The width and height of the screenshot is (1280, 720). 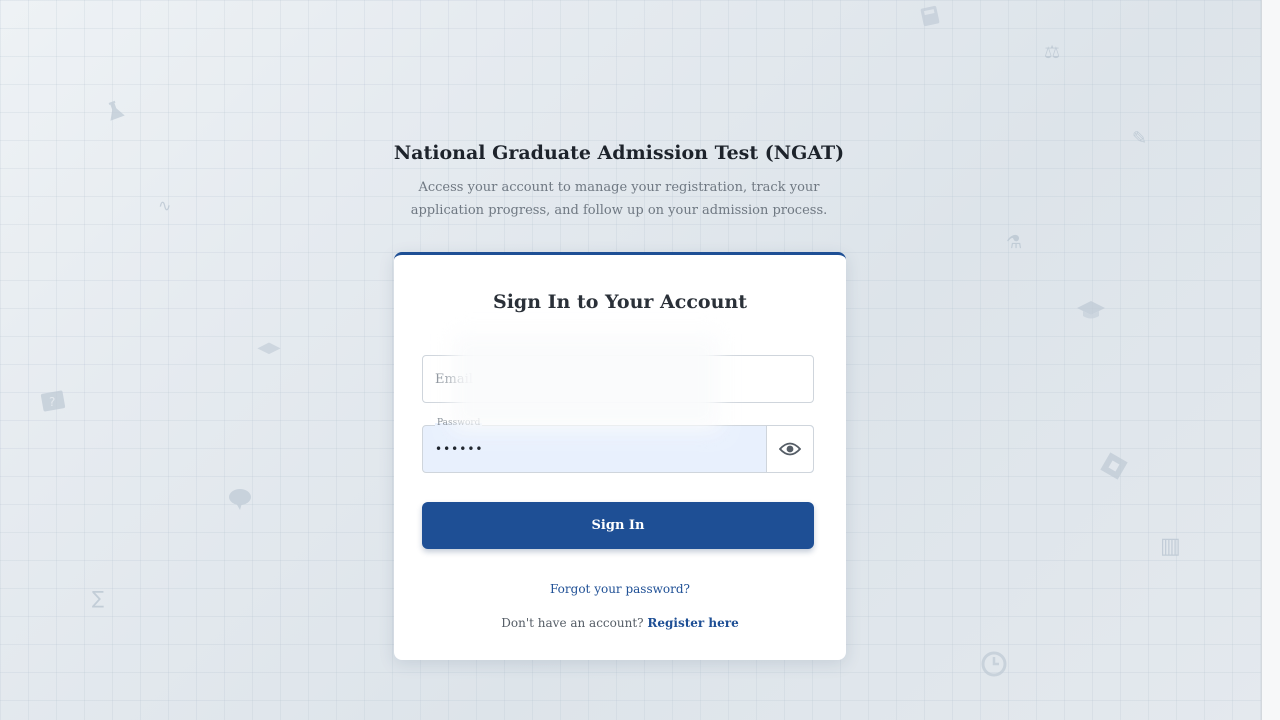 What do you see at coordinates (930, 18) in the screenshot?
I see `calculator-icon` at bounding box center [930, 18].